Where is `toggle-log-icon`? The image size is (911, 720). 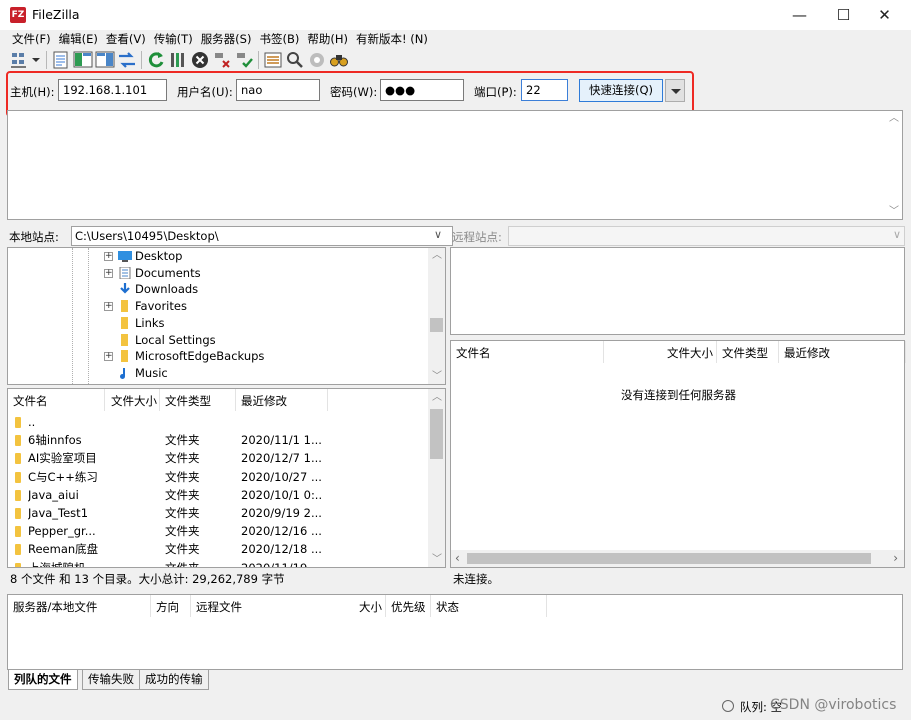
toggle-log-icon is located at coordinates (61, 60).